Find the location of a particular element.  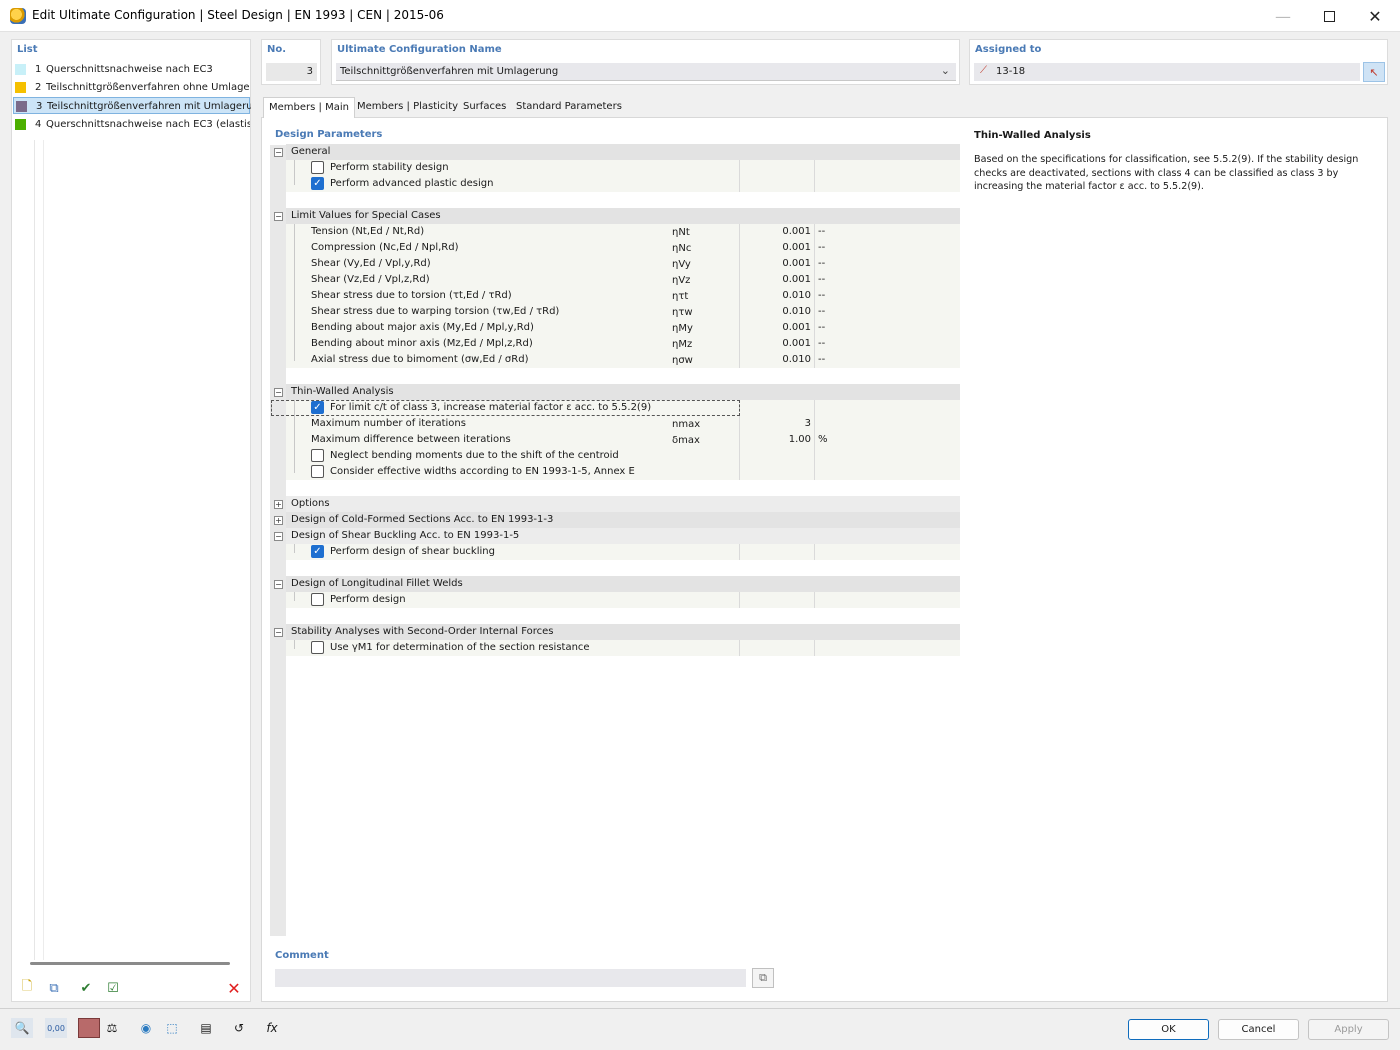

display-button: ◉ is located at coordinates (146, 1028).